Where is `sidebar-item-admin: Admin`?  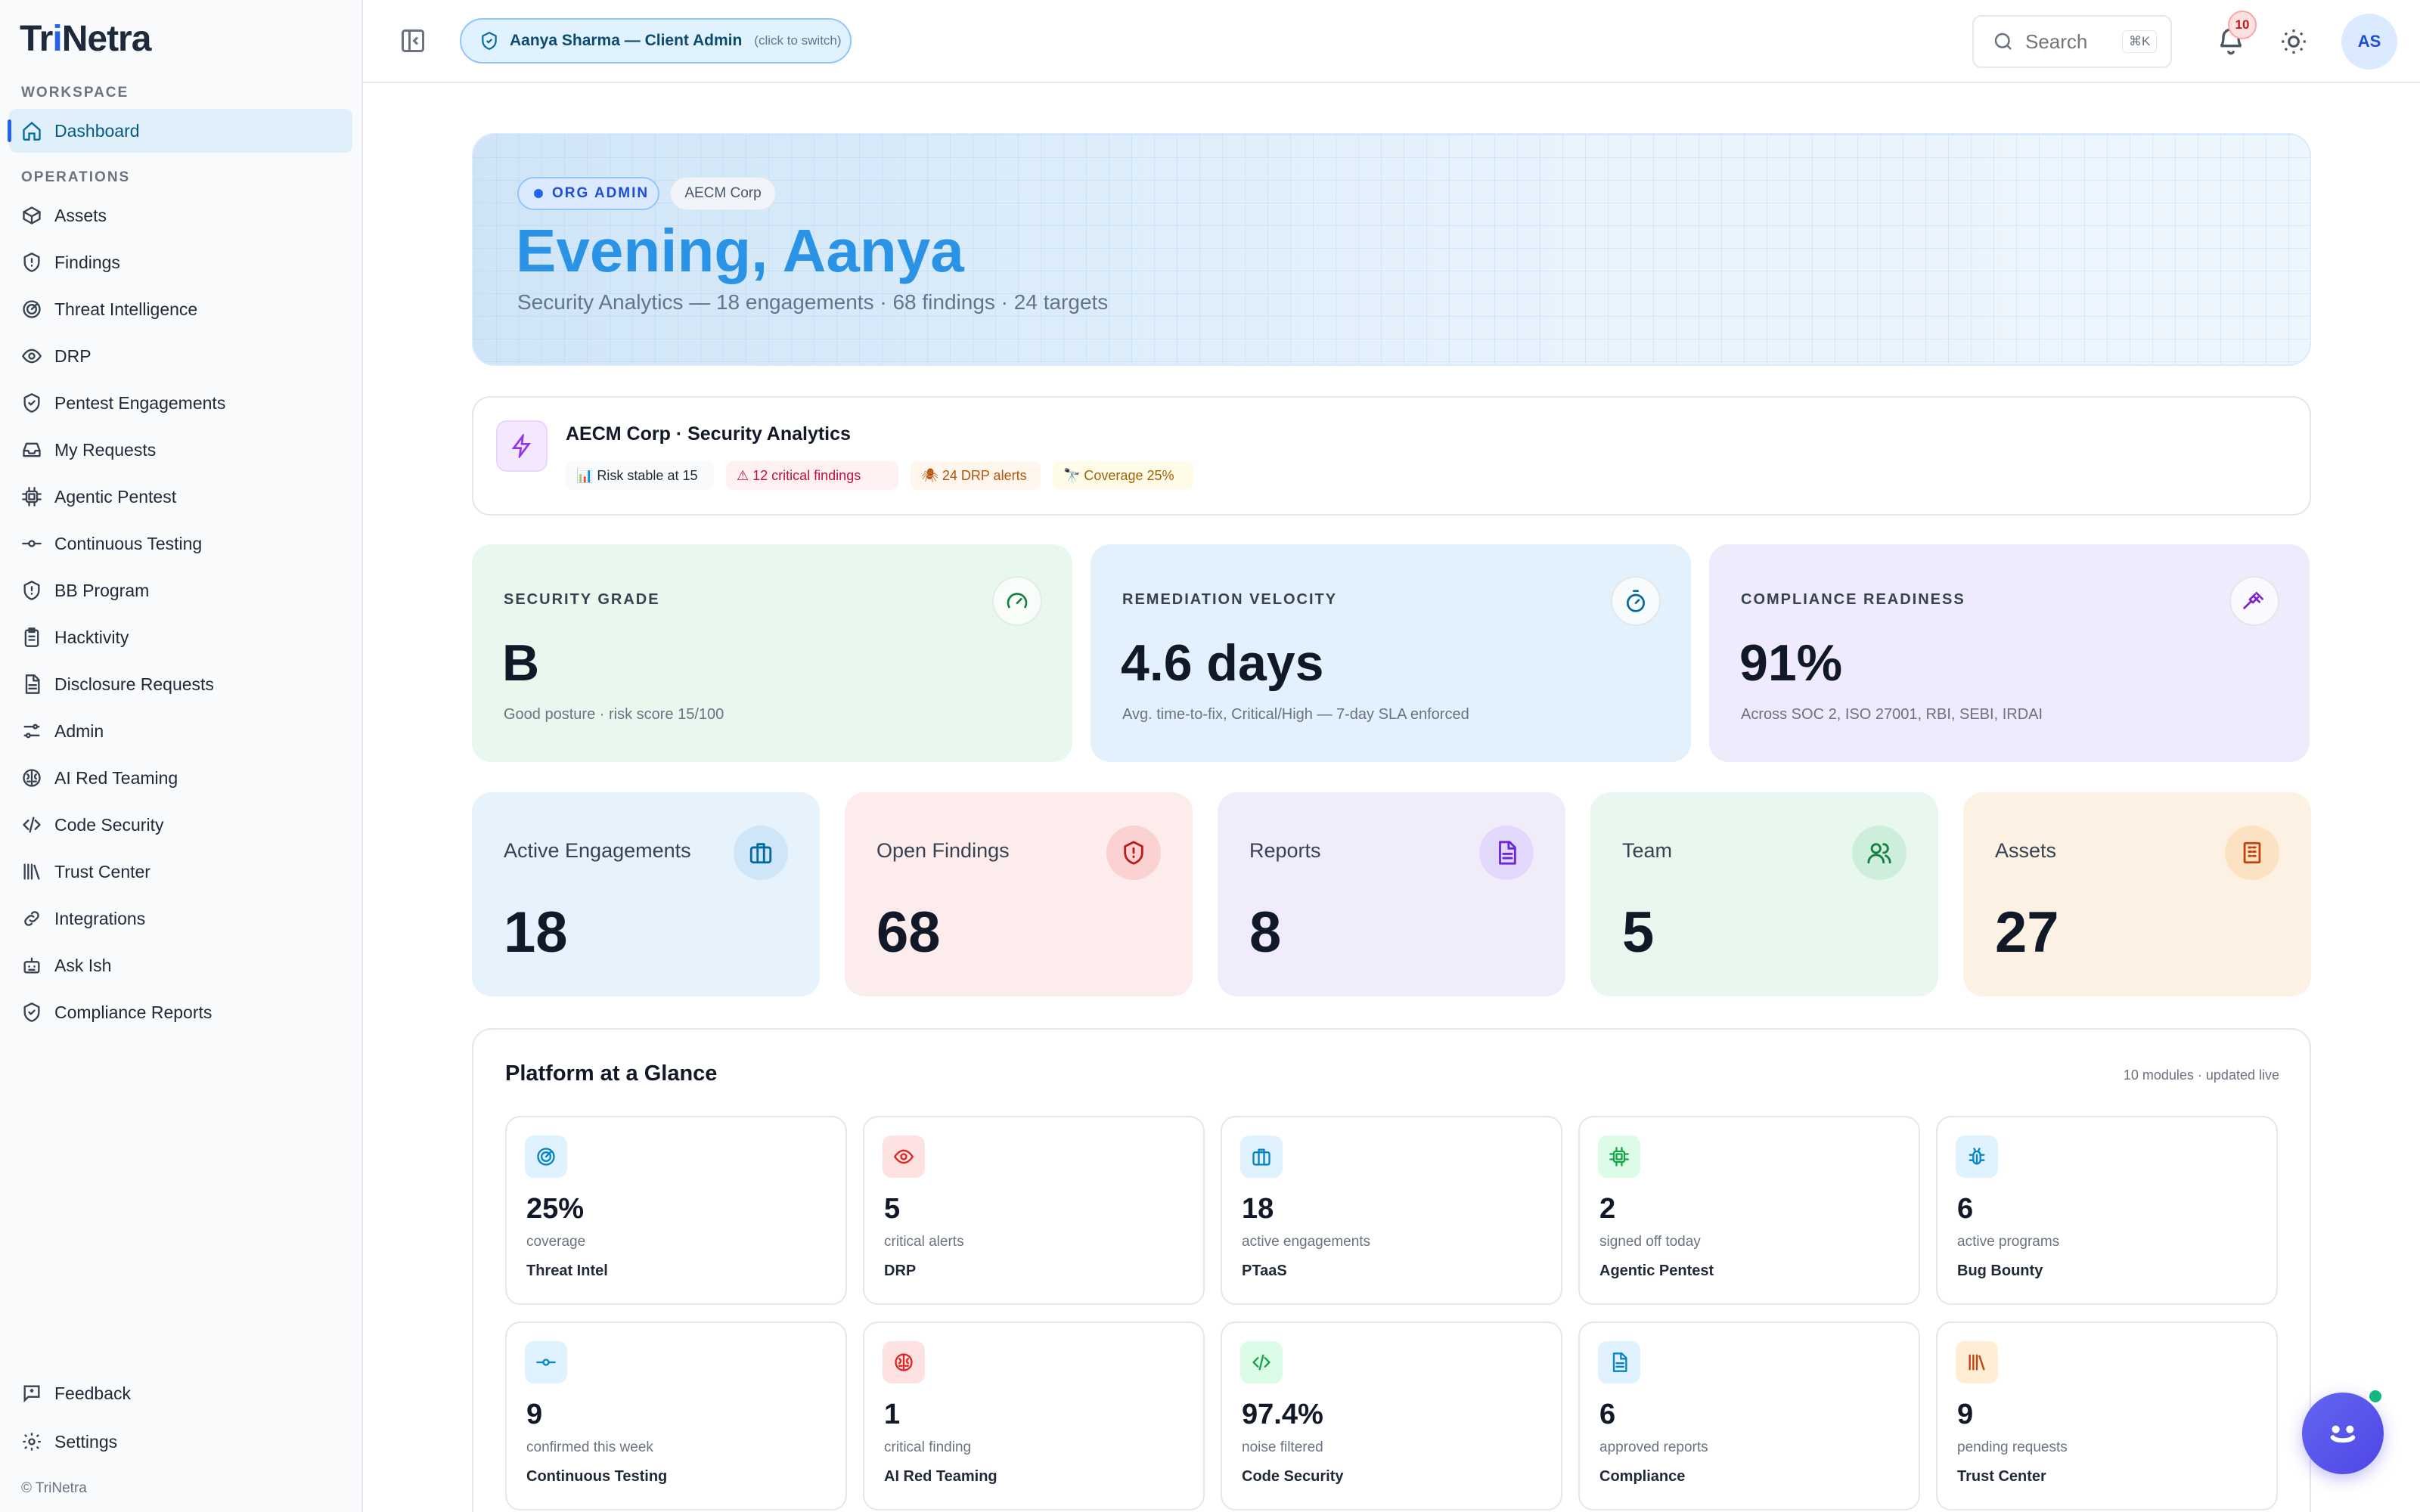 sidebar-item-admin: Admin is located at coordinates (180, 731).